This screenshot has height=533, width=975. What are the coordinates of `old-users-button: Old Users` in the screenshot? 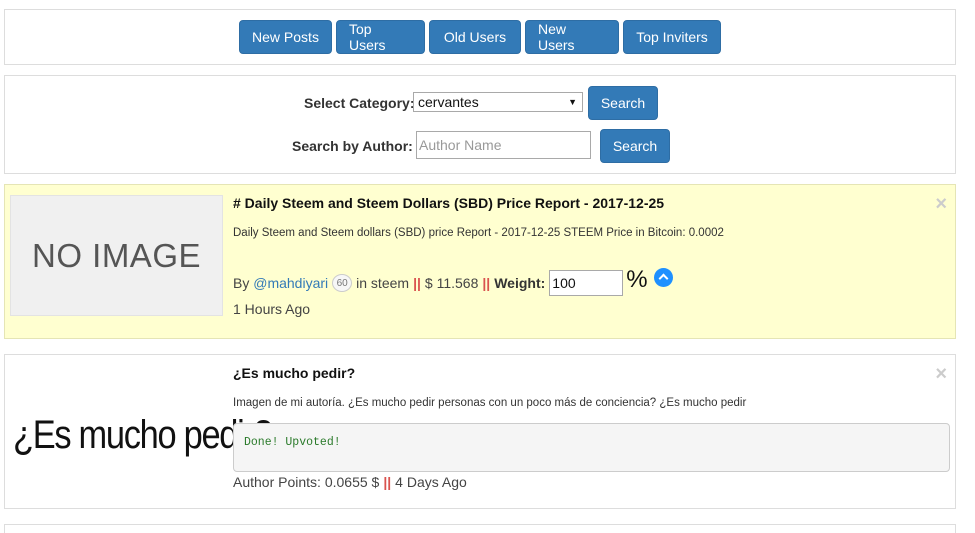 It's located at (475, 37).